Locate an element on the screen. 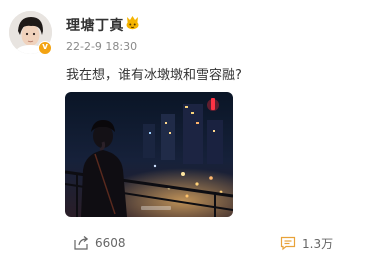  comment-button: 1.3万 is located at coordinates (306, 243).